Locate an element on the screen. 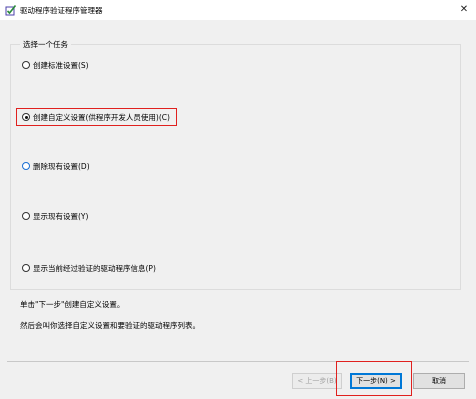 The image size is (476, 399). cancel-button: 取消 is located at coordinates (439, 381).